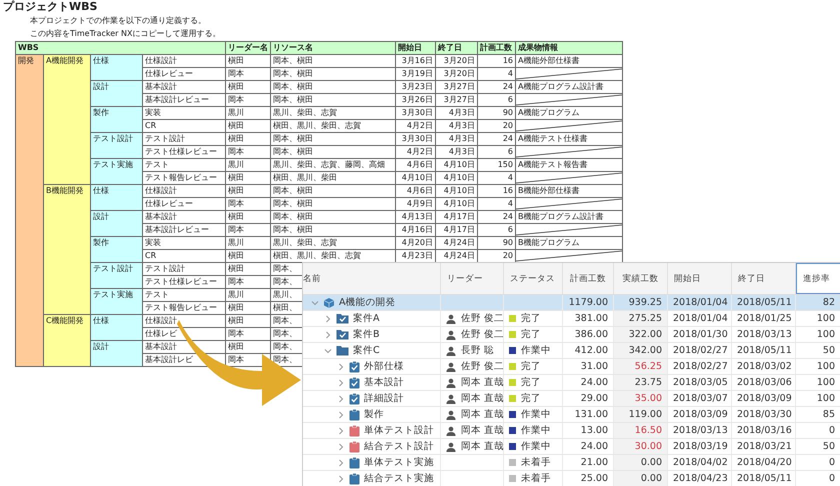  What do you see at coordinates (764, 430) in the screenshot?
I see `end-date: 2018/03/16` at bounding box center [764, 430].